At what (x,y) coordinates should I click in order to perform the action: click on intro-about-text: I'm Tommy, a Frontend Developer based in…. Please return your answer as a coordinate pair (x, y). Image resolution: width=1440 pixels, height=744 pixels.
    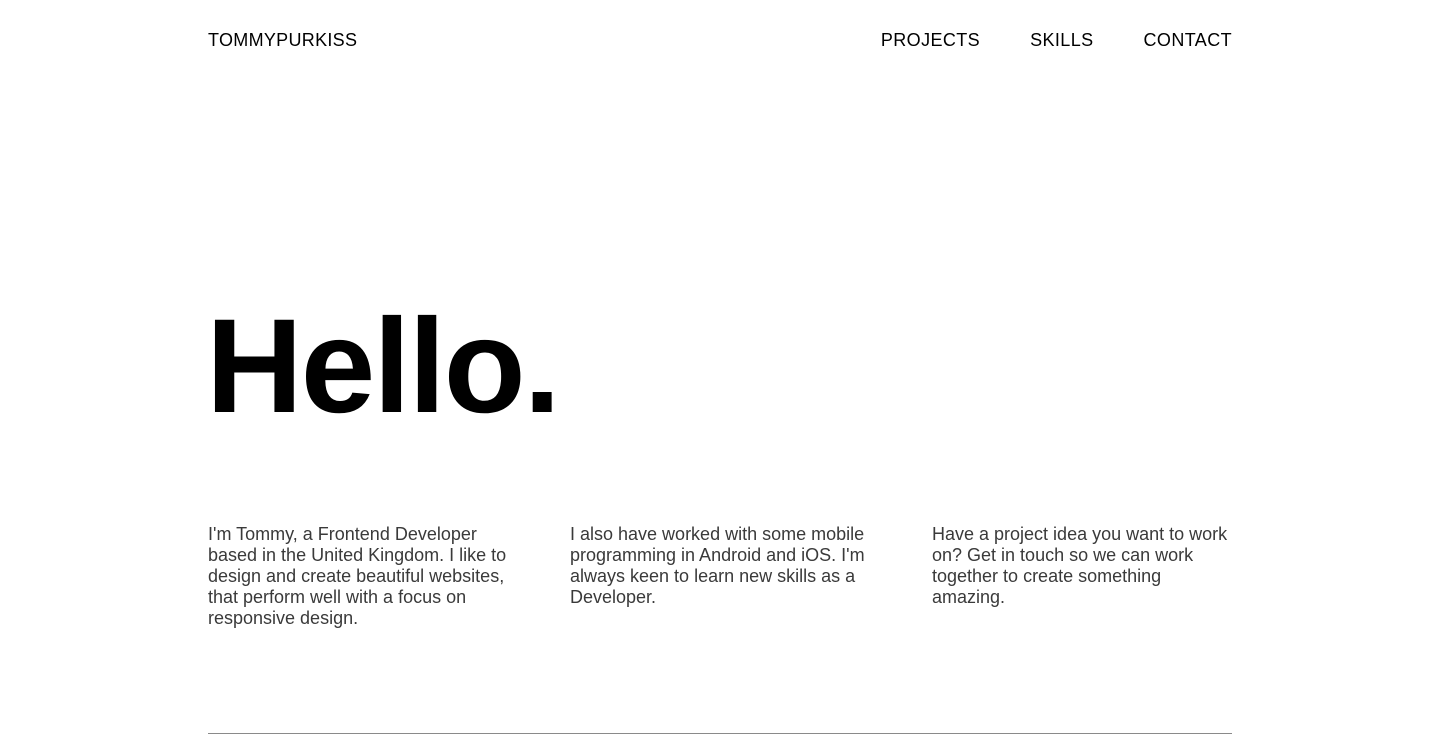
    Looking at the image, I should click on (357, 576).